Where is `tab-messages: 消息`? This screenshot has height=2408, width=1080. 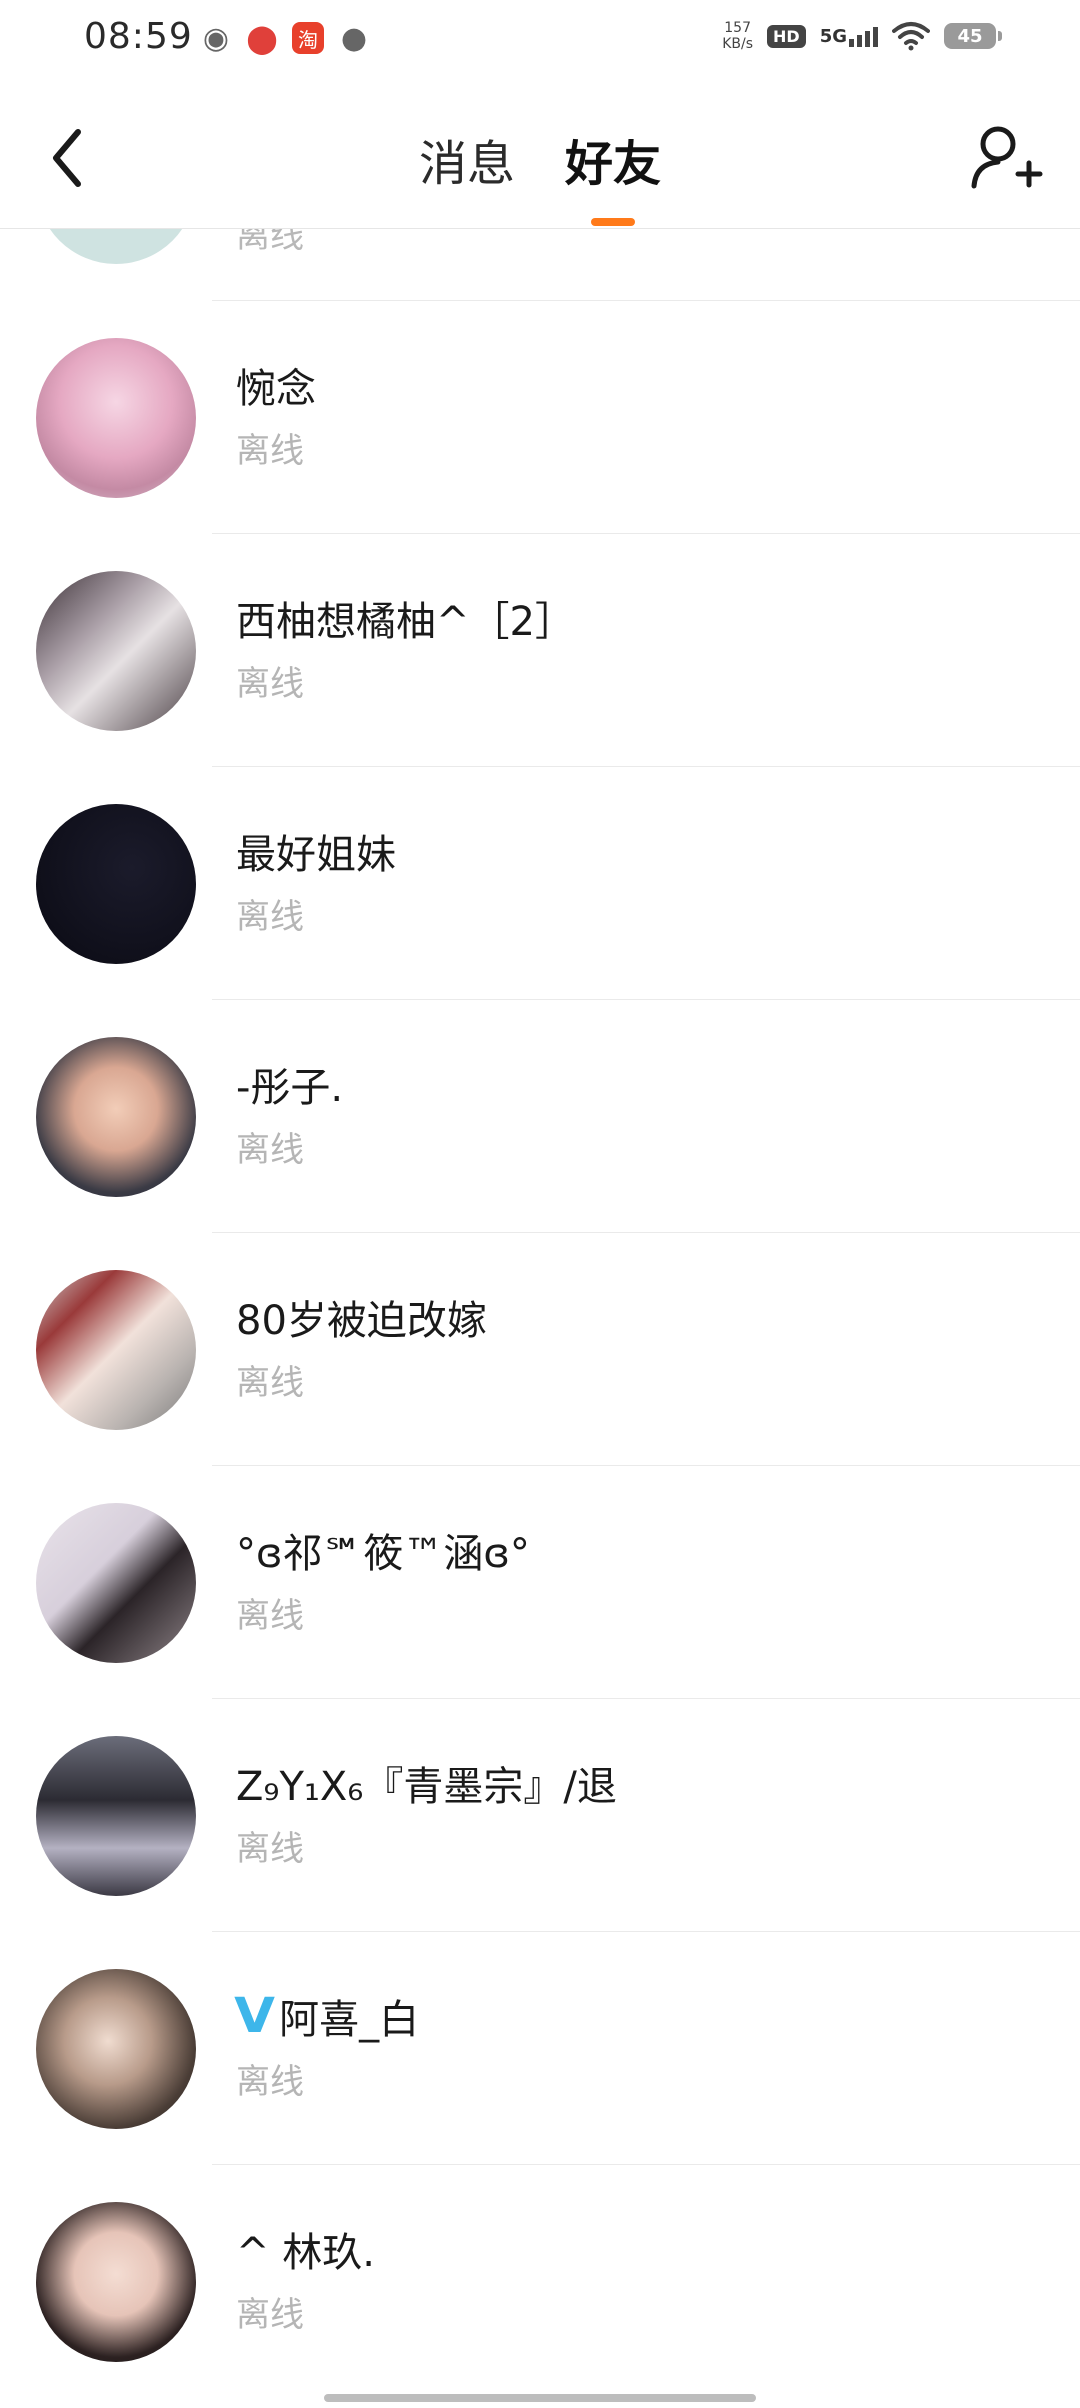 tab-messages: 消息 is located at coordinates (467, 173).